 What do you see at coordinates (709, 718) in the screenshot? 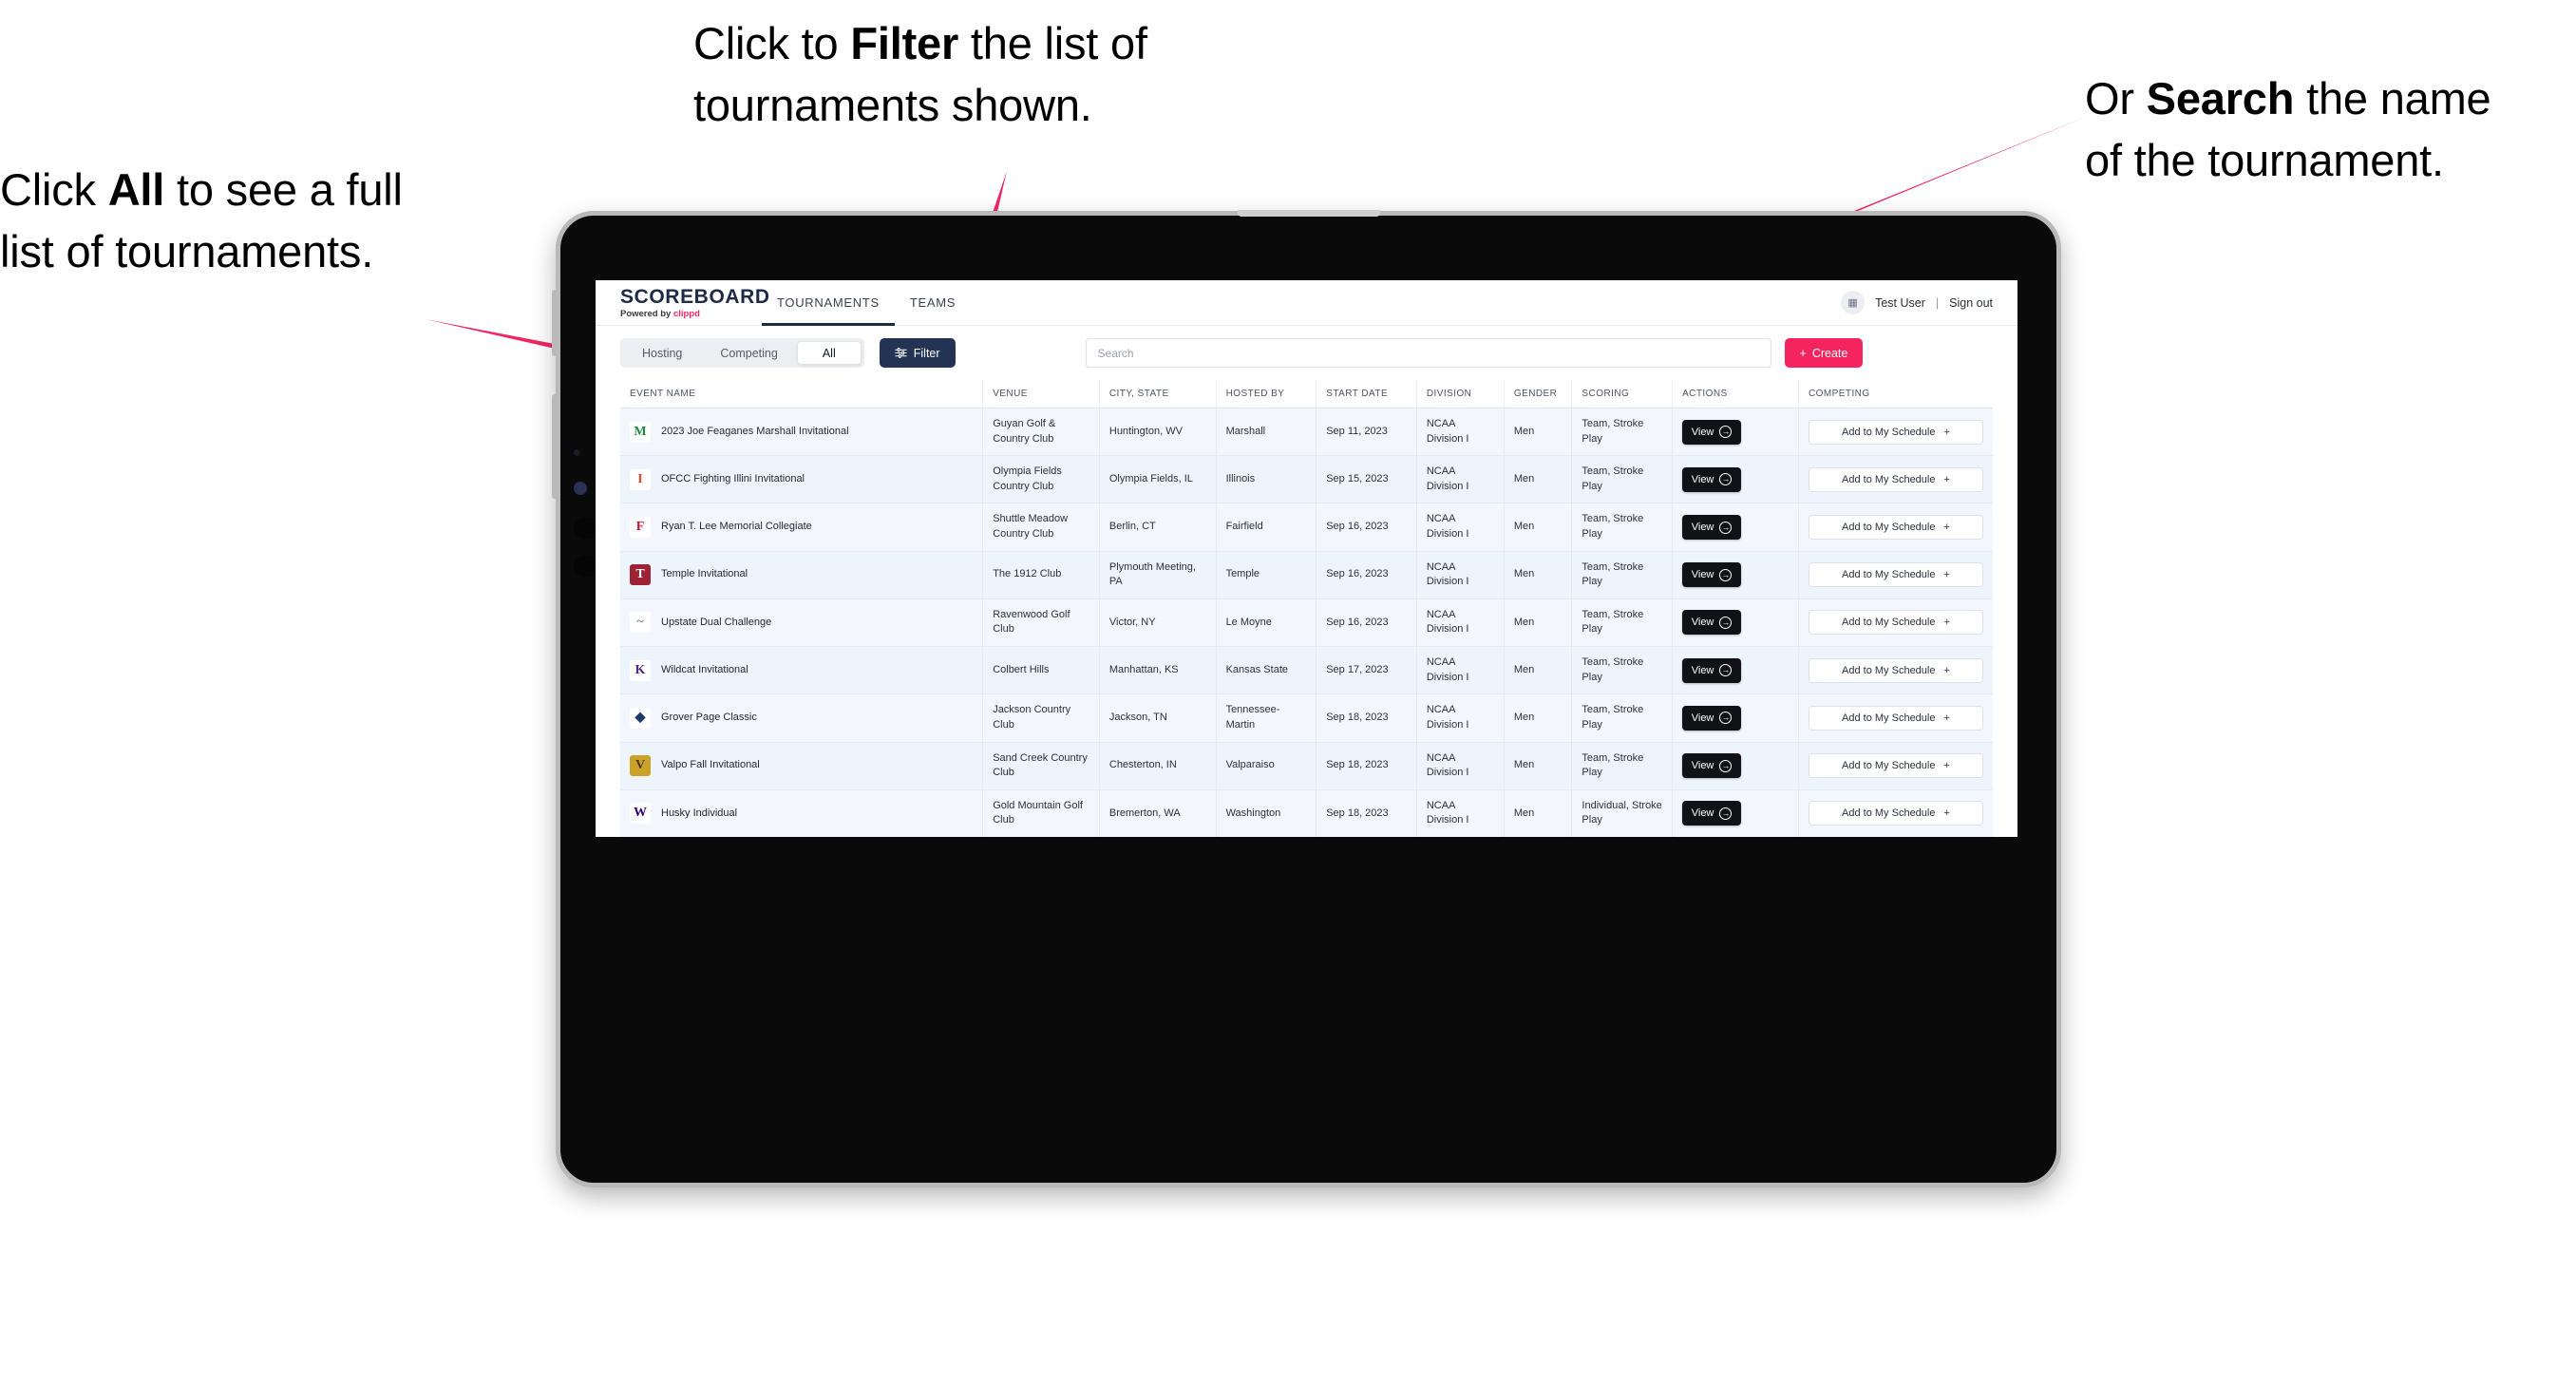
I see `event-name-label: Grover Page Classic` at bounding box center [709, 718].